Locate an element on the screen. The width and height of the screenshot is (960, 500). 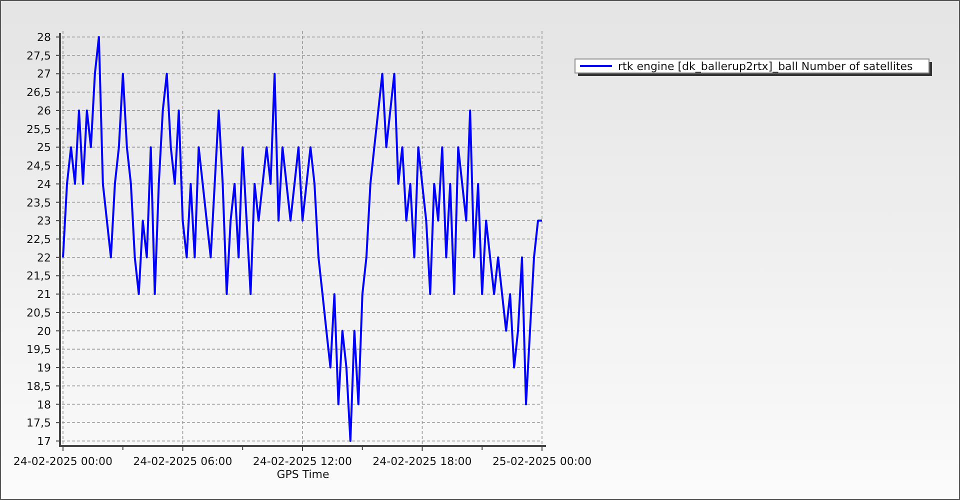
axis-label: 24-02-2025 06:00 is located at coordinates (182, 461).